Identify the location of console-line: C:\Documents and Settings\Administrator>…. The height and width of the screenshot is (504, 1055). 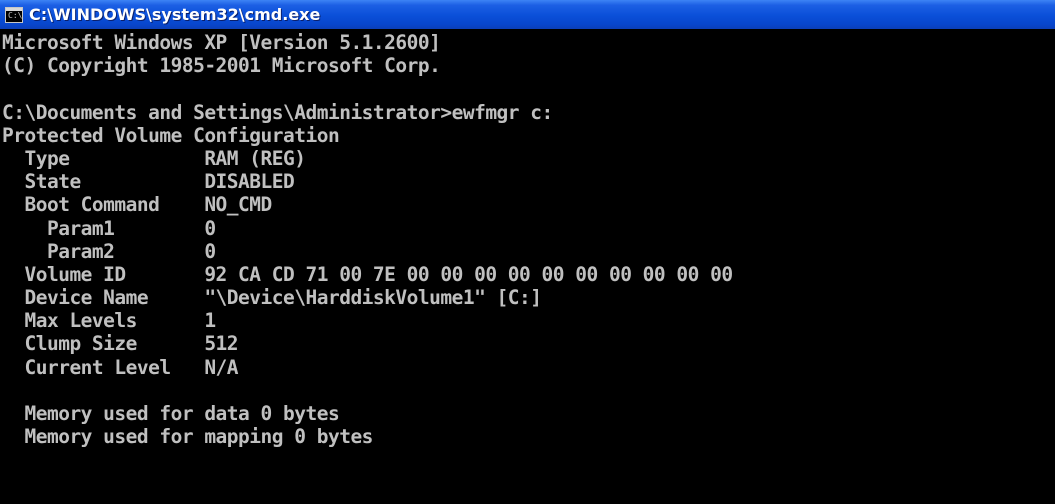
(277, 112).